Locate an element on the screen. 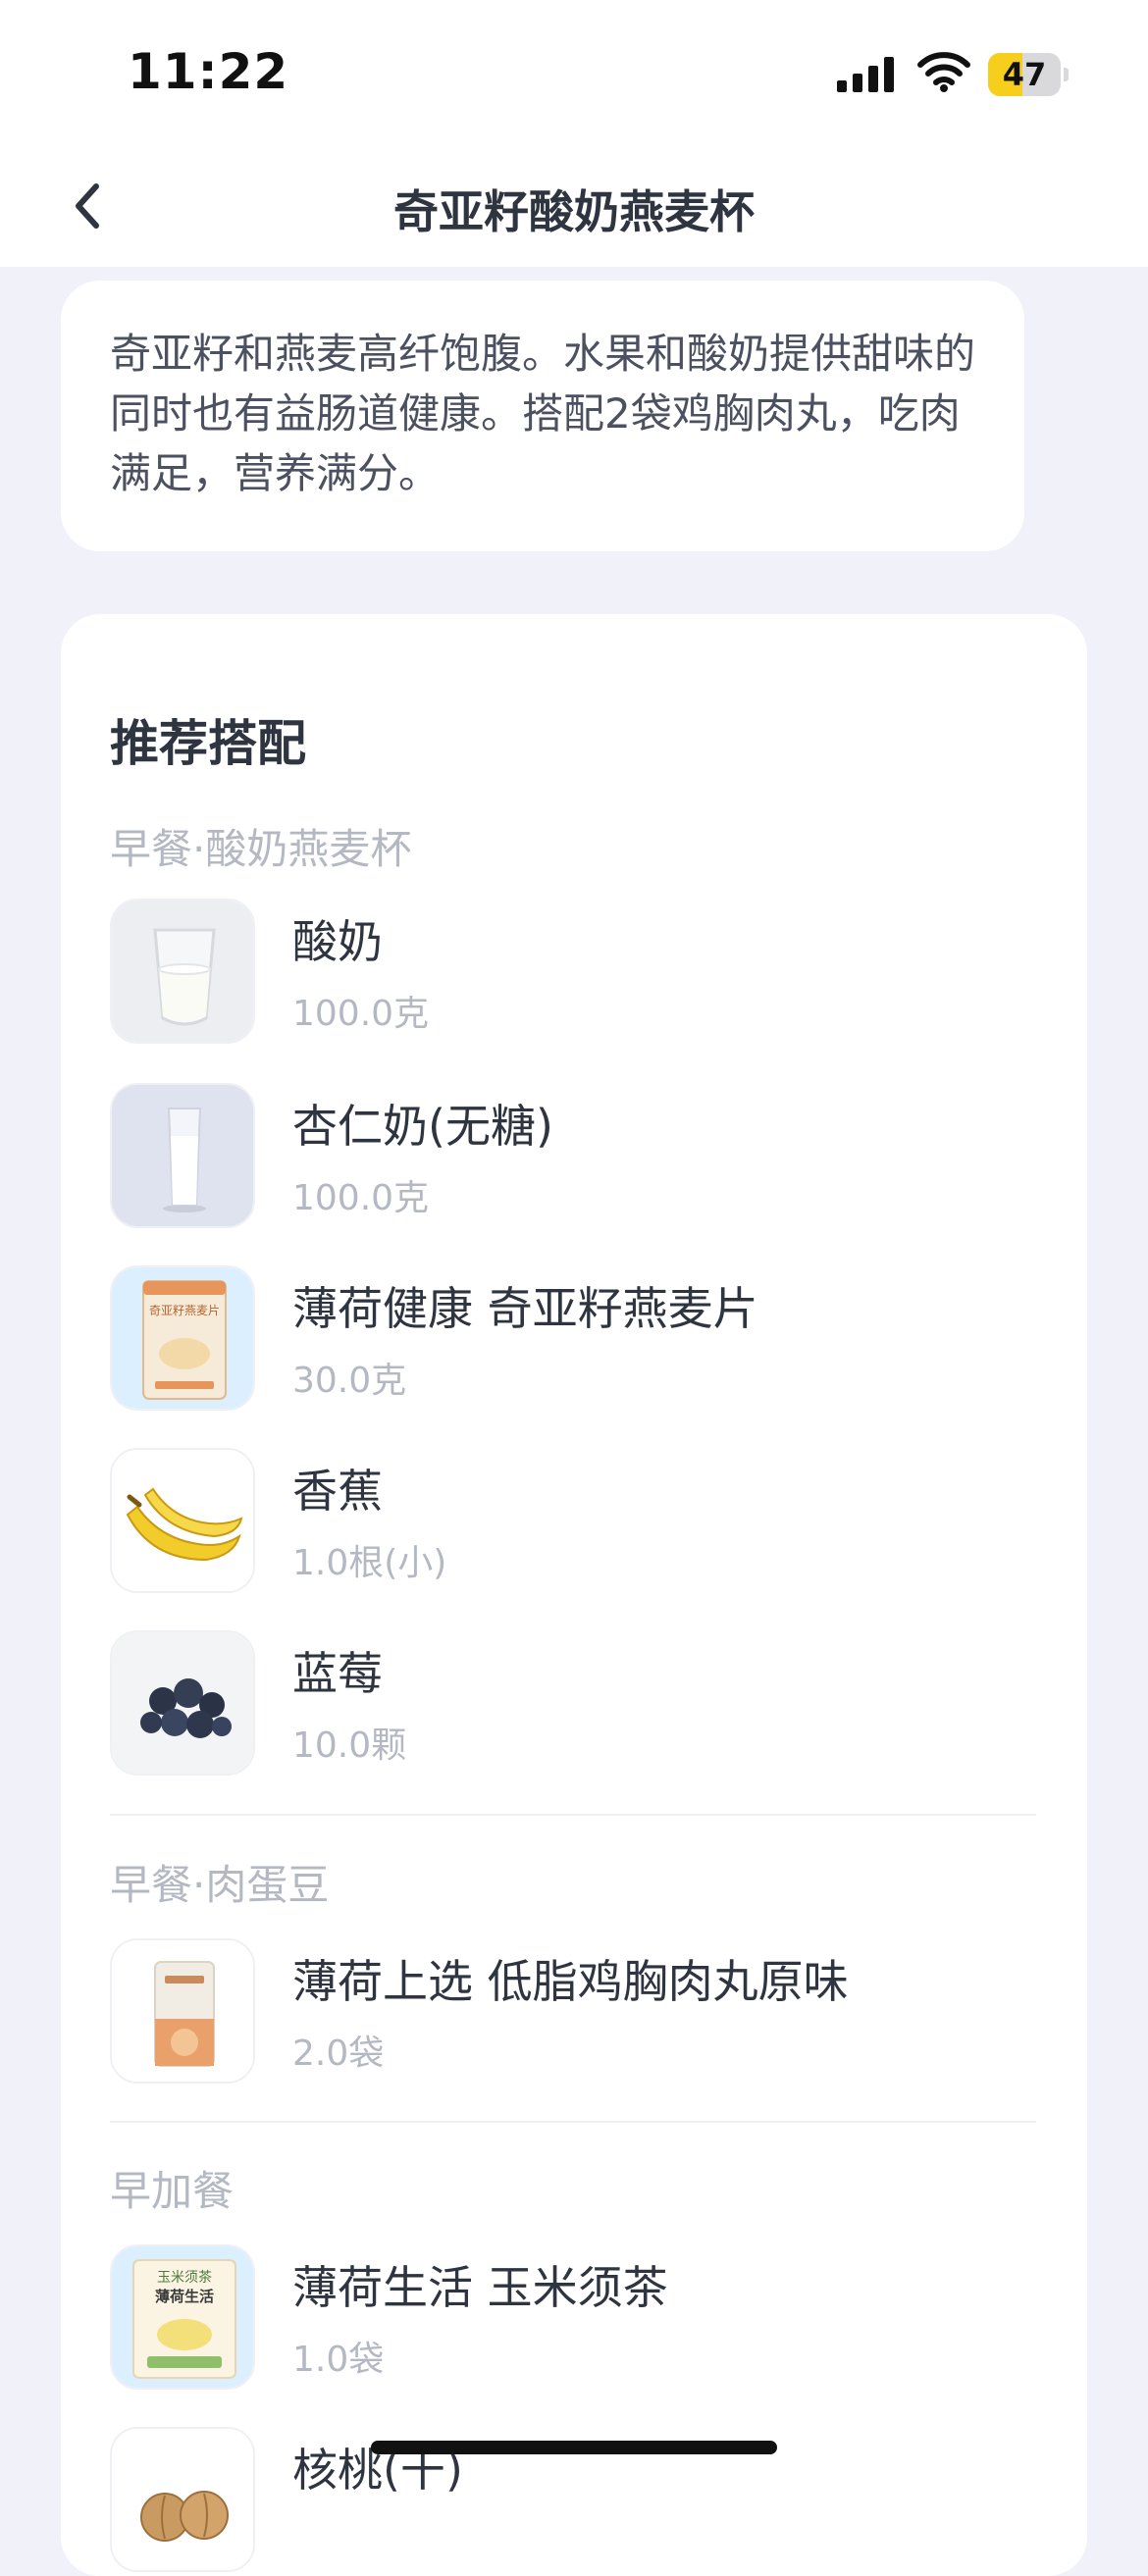 This screenshot has width=1148, height=2576. food-name: 酸奶 is located at coordinates (337, 941).